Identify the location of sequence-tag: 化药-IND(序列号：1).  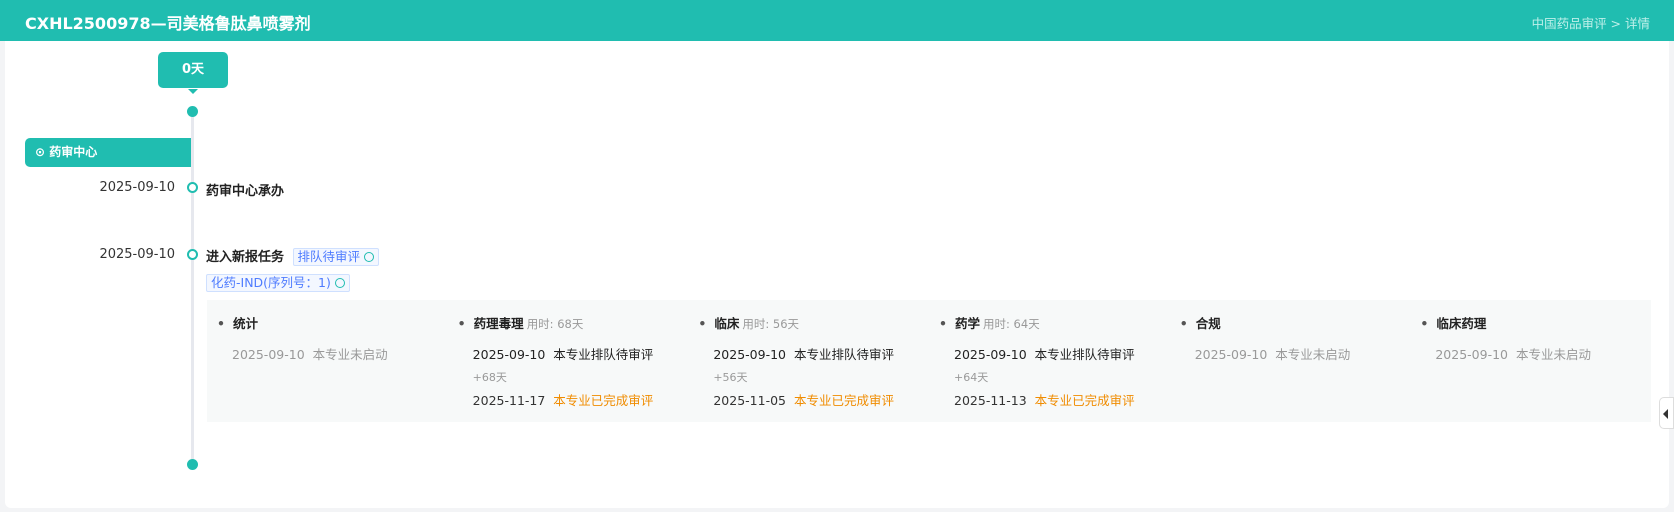
(278, 283).